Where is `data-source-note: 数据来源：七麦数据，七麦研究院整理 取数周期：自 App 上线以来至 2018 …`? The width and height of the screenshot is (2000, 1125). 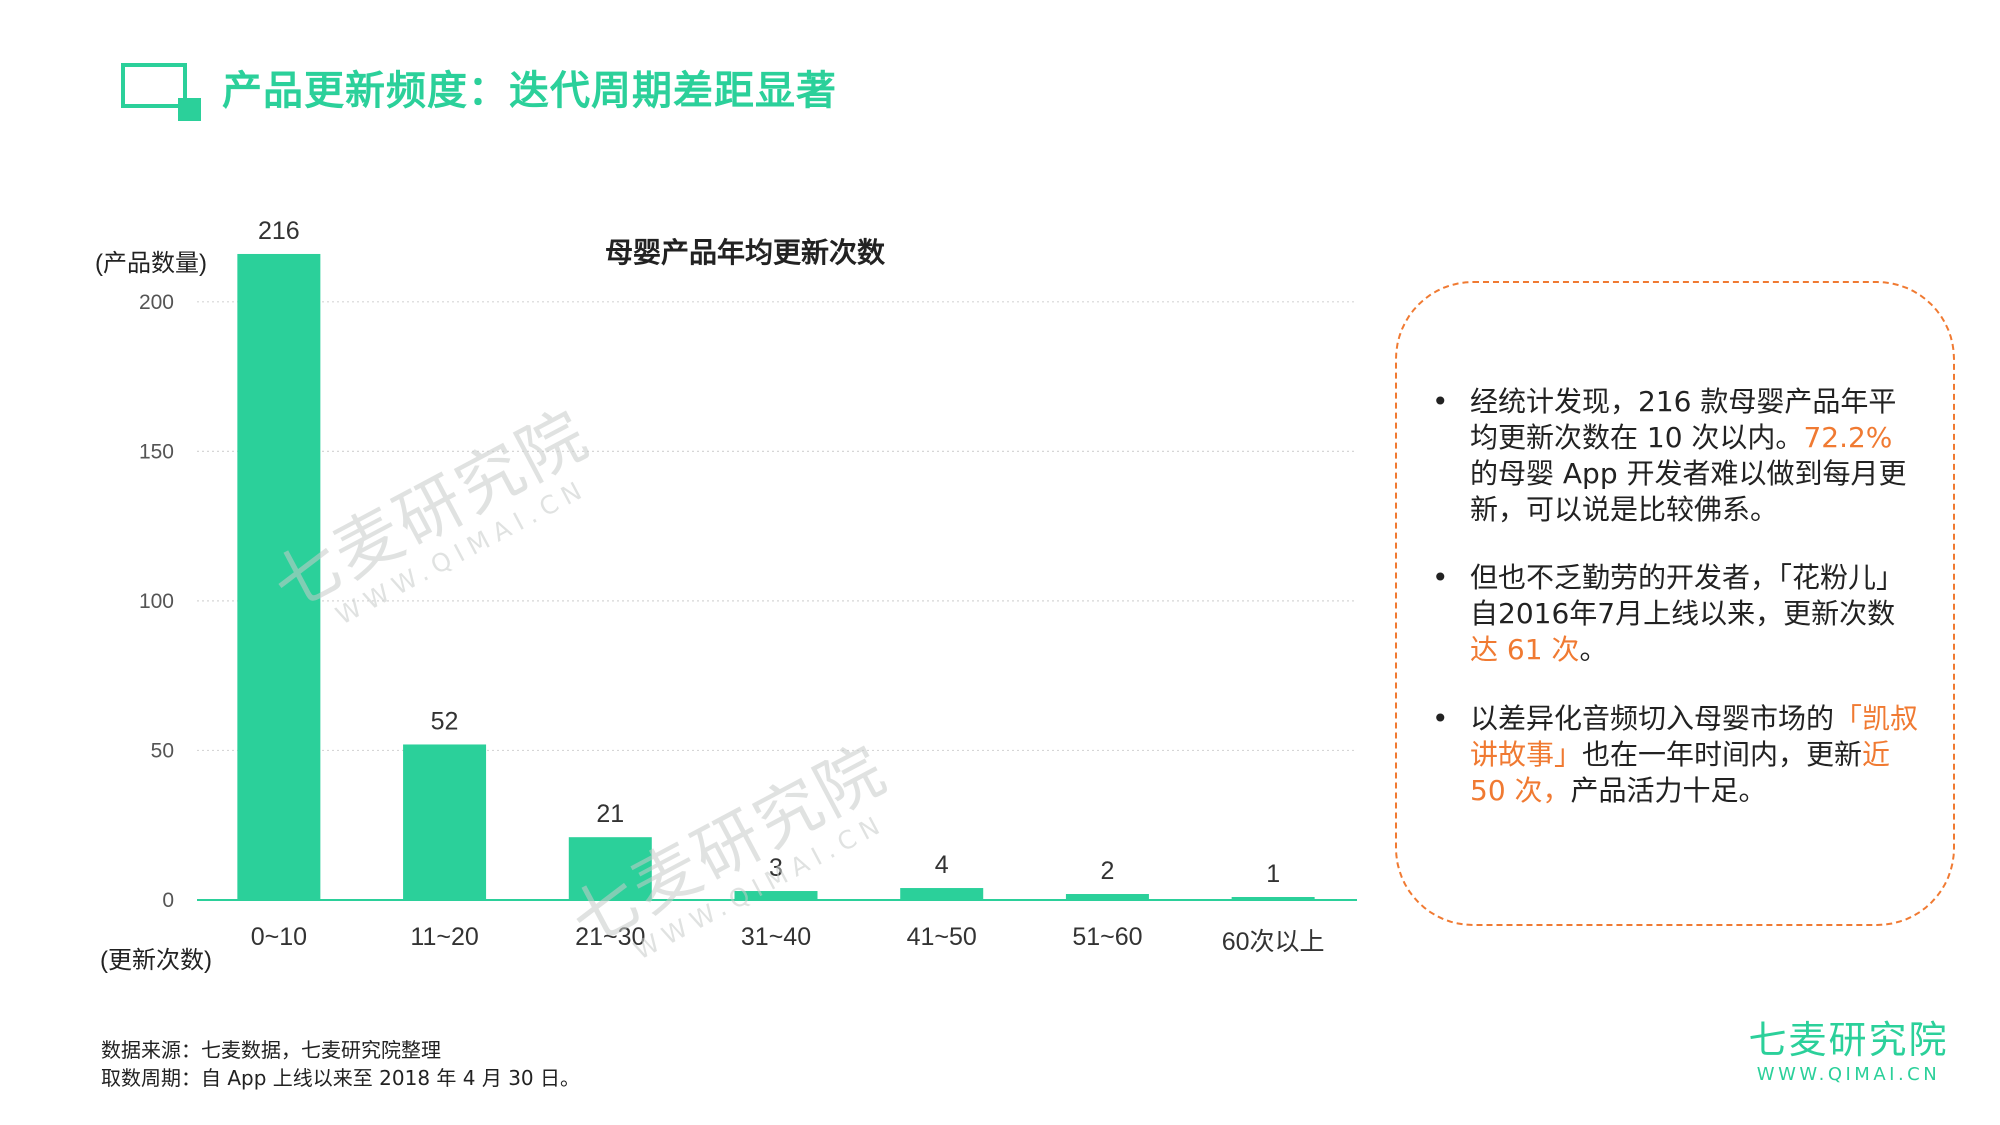
data-source-note: 数据来源：七麦数据，七麦研究院整理 取数周期：自 App 上线以来至 2018 … is located at coordinates (340, 1064).